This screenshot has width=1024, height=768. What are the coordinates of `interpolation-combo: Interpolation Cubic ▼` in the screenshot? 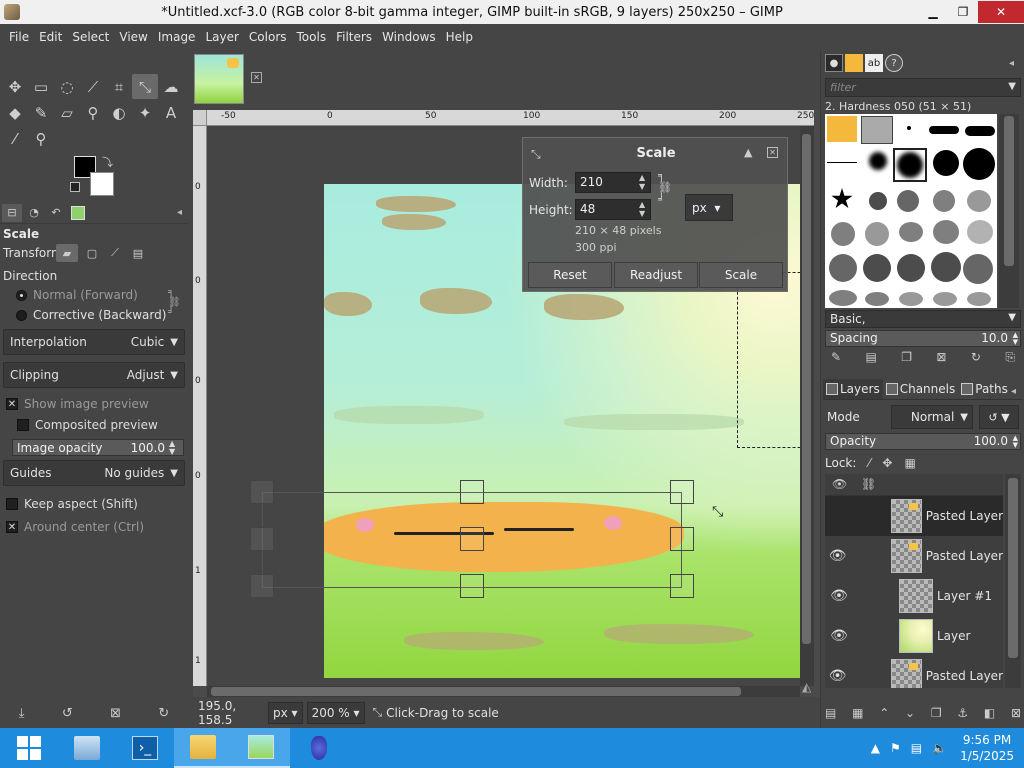 It's located at (94, 342).